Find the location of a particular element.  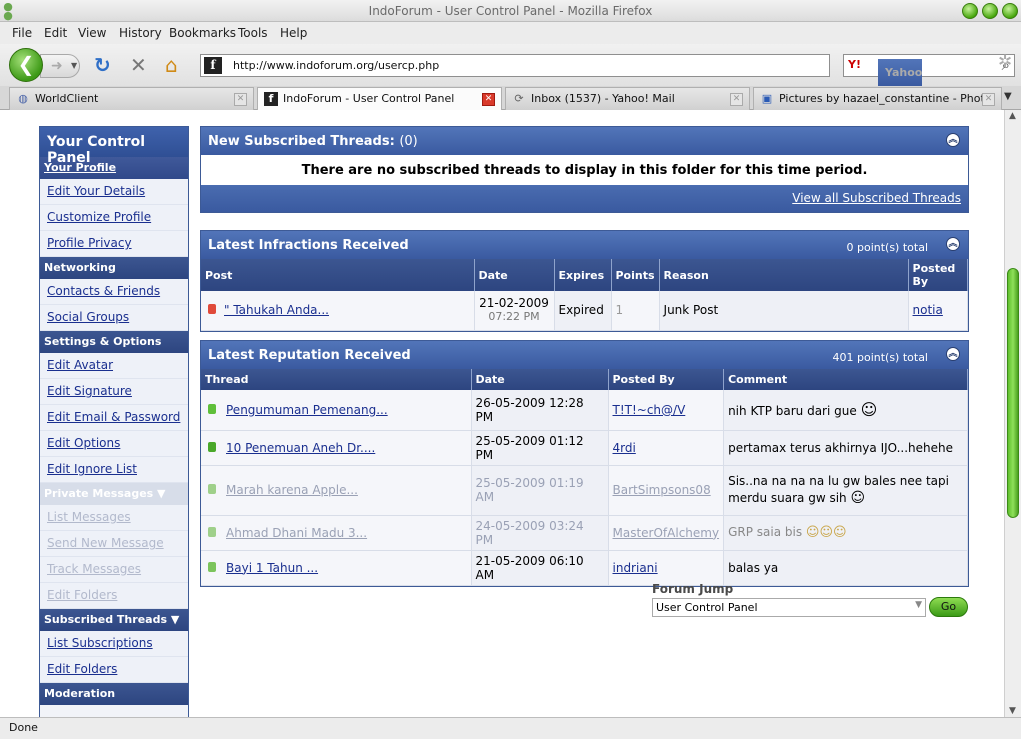

menu-history: History is located at coordinates (140, 33).